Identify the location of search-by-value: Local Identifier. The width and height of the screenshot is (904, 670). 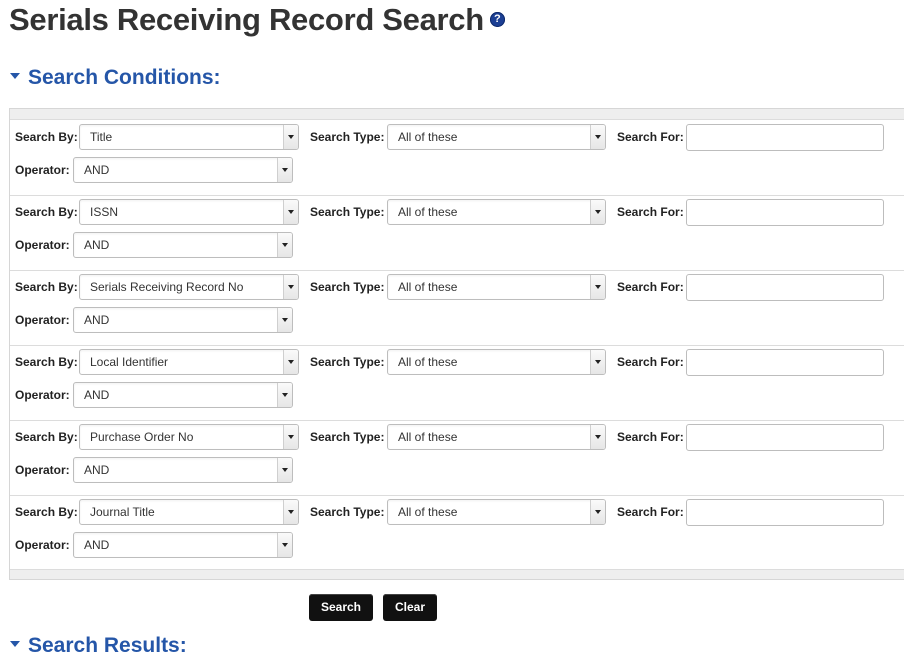
(129, 362).